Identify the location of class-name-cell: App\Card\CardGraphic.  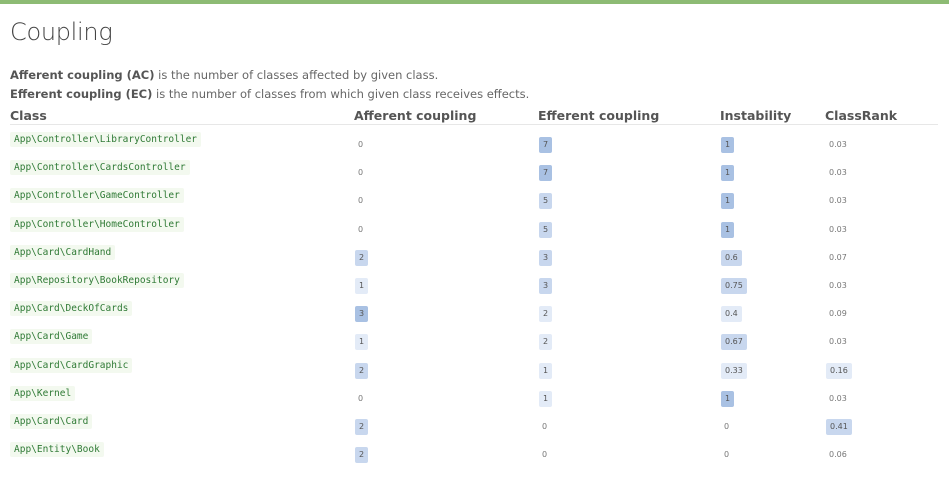
(71, 365).